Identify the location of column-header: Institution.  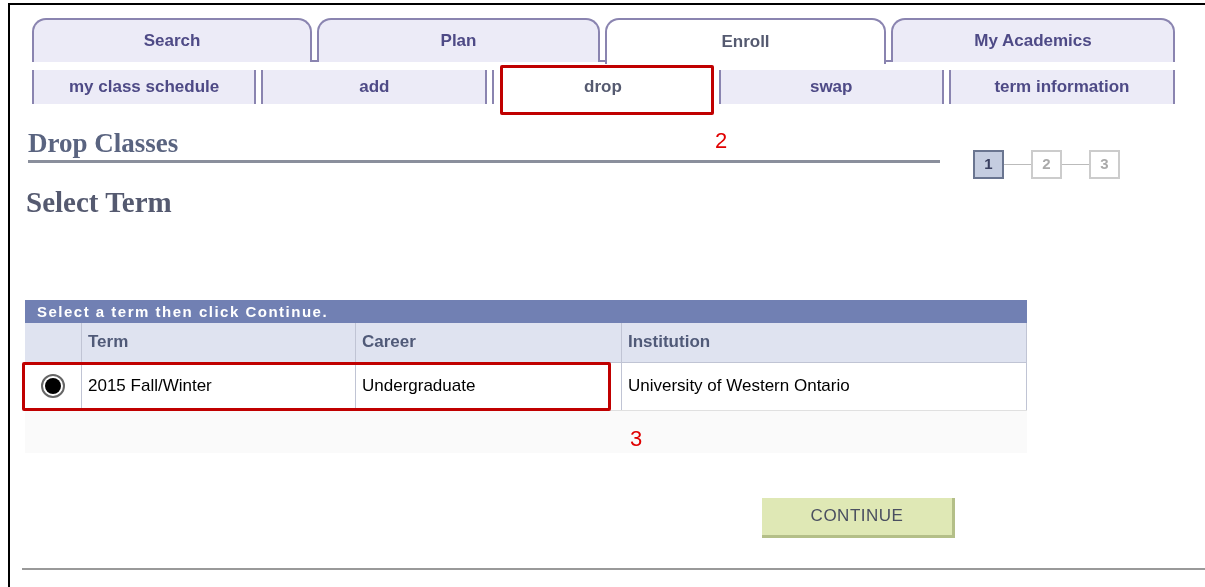
(824, 342).